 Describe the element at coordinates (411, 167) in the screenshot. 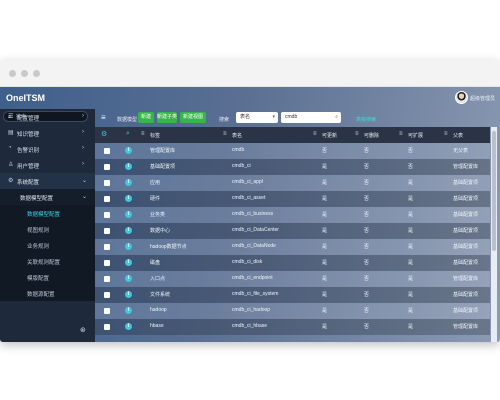

I see `cell-extendable: 否` at that location.